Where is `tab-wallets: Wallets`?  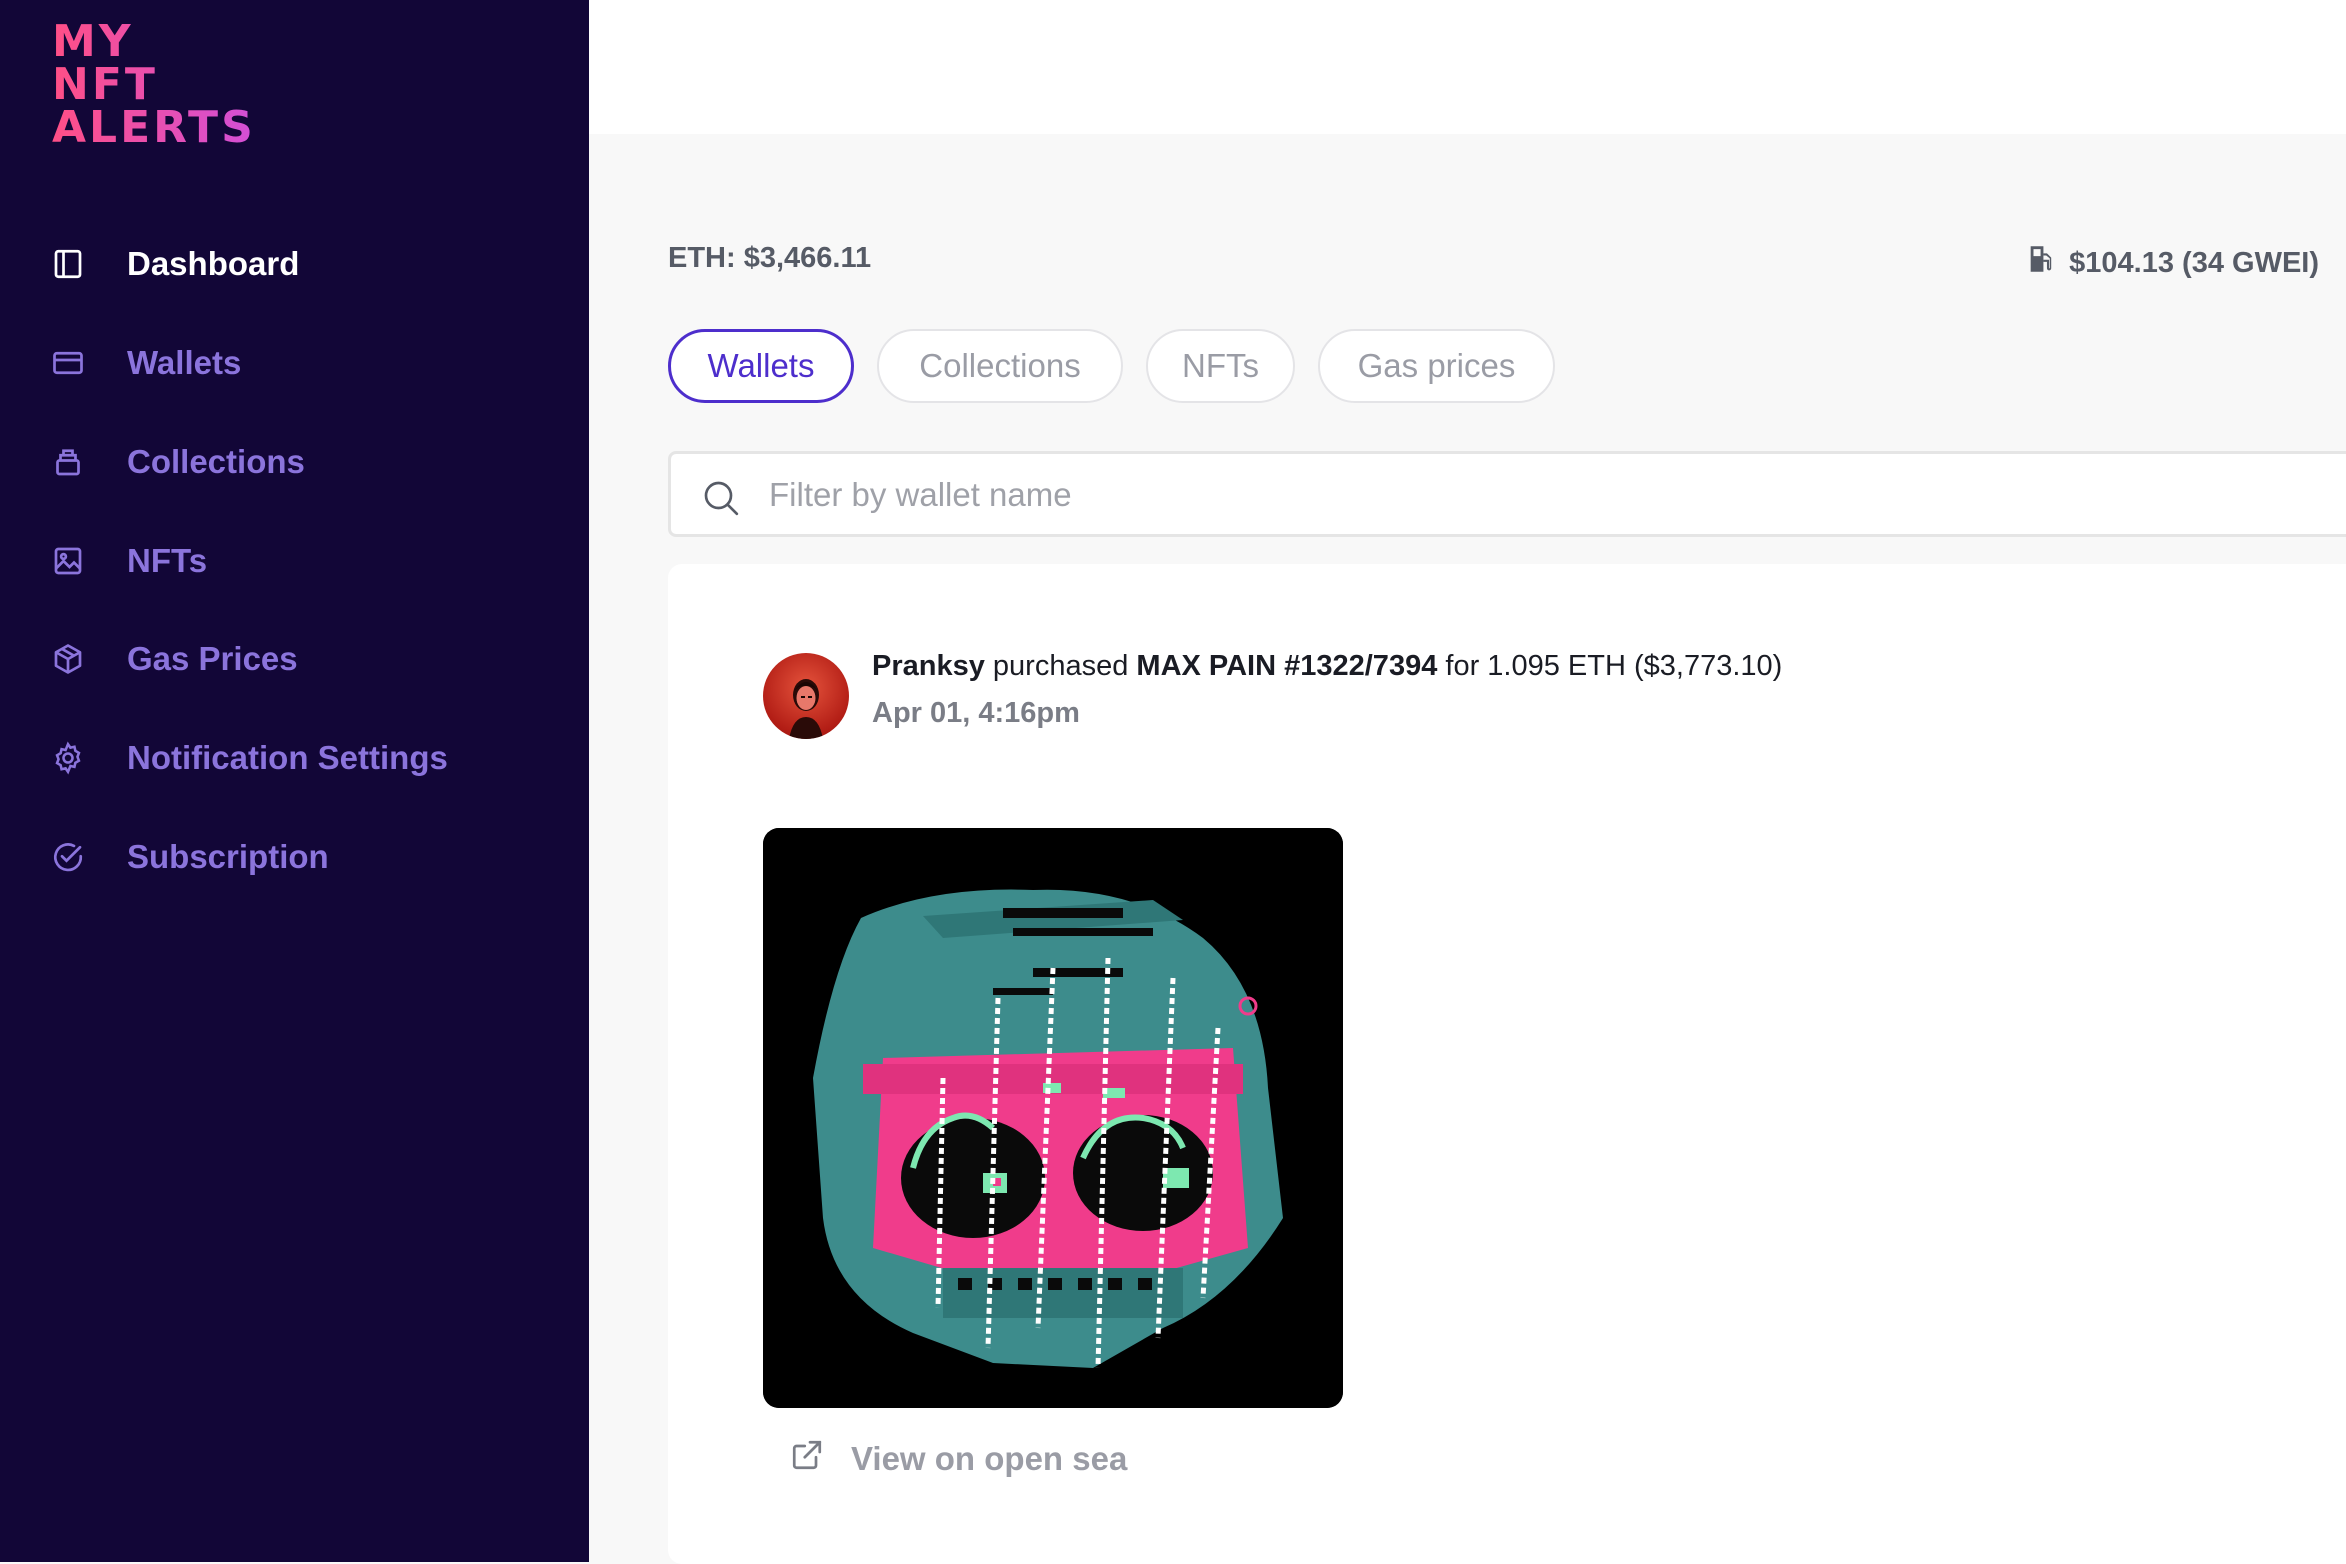 tab-wallets: Wallets is located at coordinates (761, 366).